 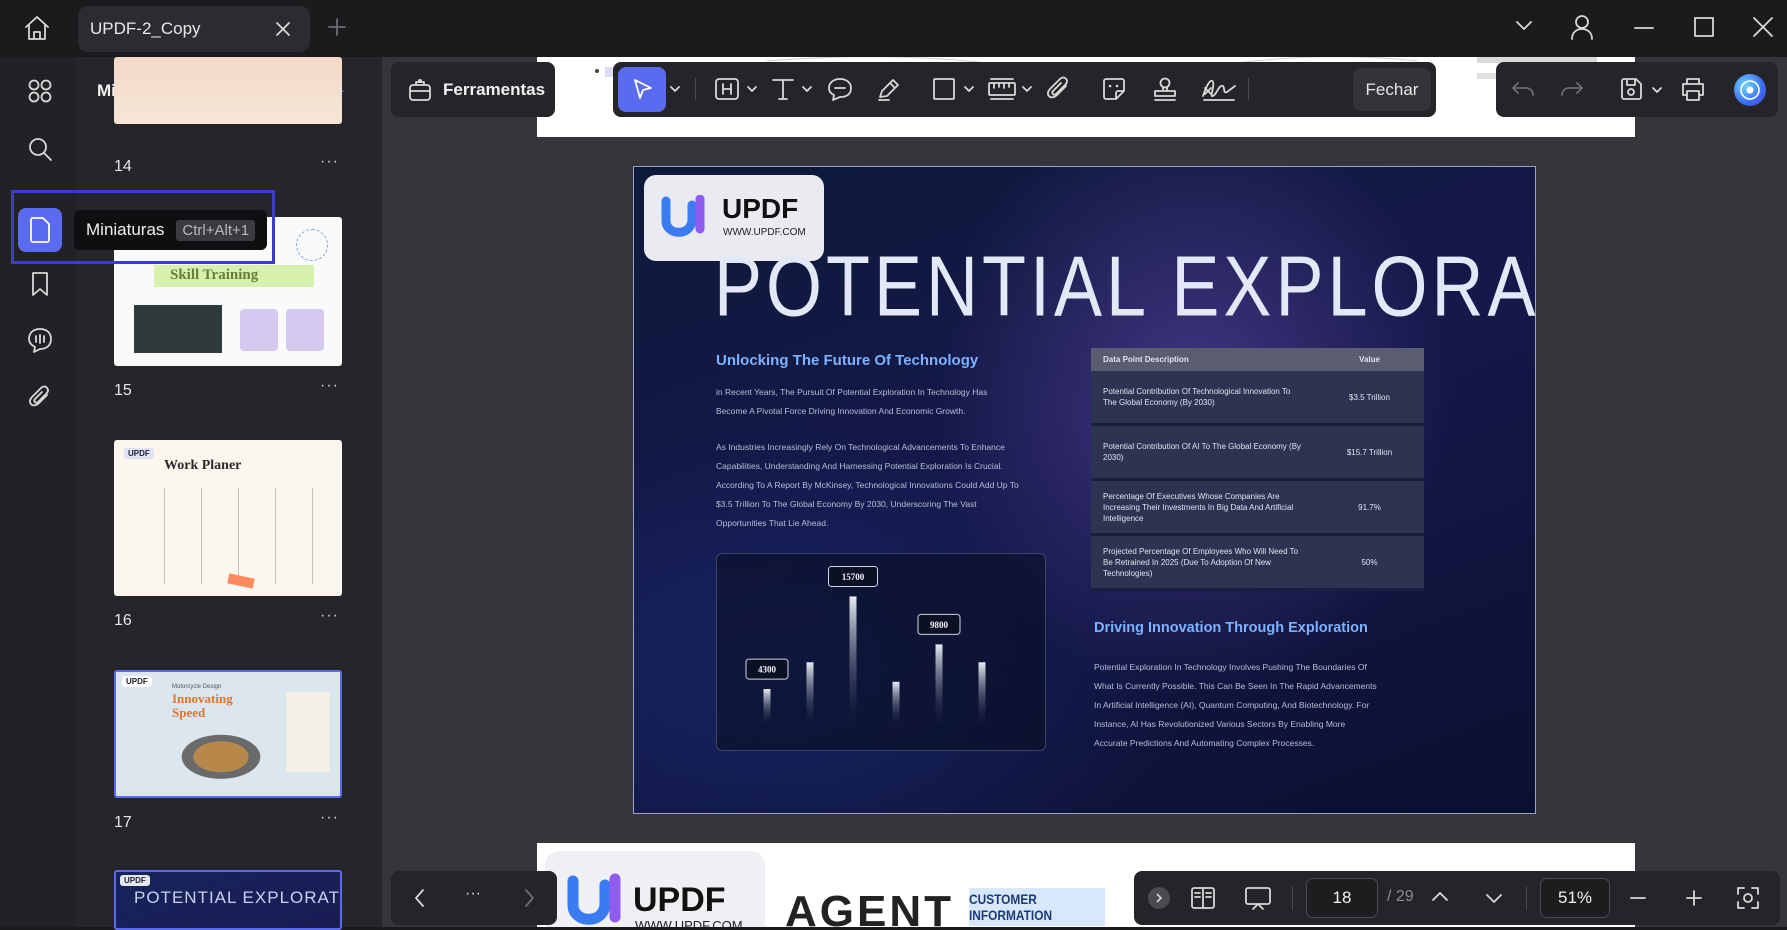 I want to click on comment-tool-button, so click(x=840, y=89).